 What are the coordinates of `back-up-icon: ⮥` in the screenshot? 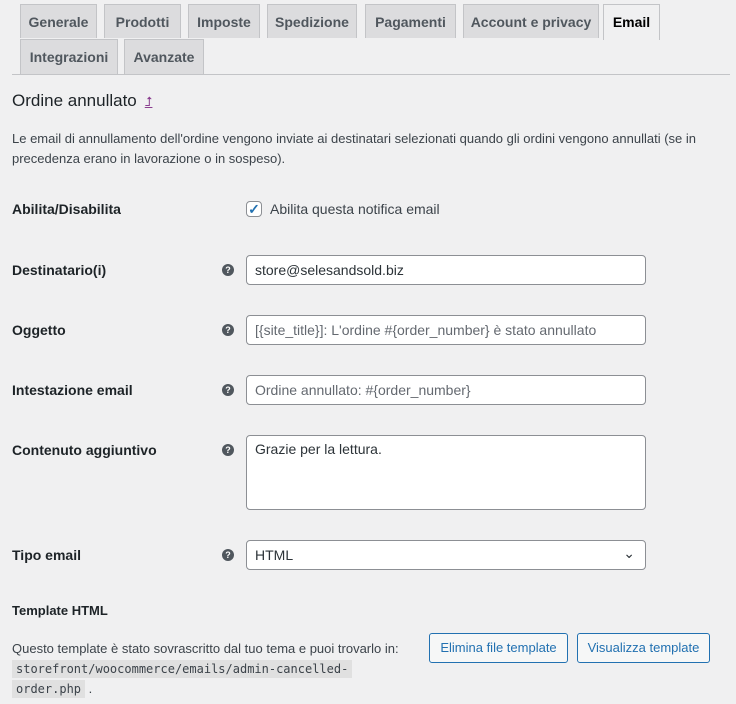 It's located at (149, 101).